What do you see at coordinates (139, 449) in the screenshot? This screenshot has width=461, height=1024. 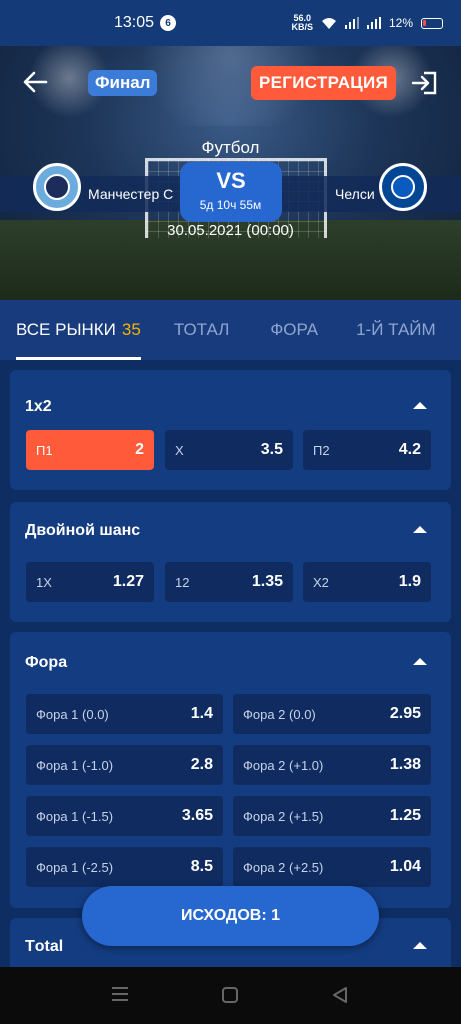 I see `odd-value: 2` at bounding box center [139, 449].